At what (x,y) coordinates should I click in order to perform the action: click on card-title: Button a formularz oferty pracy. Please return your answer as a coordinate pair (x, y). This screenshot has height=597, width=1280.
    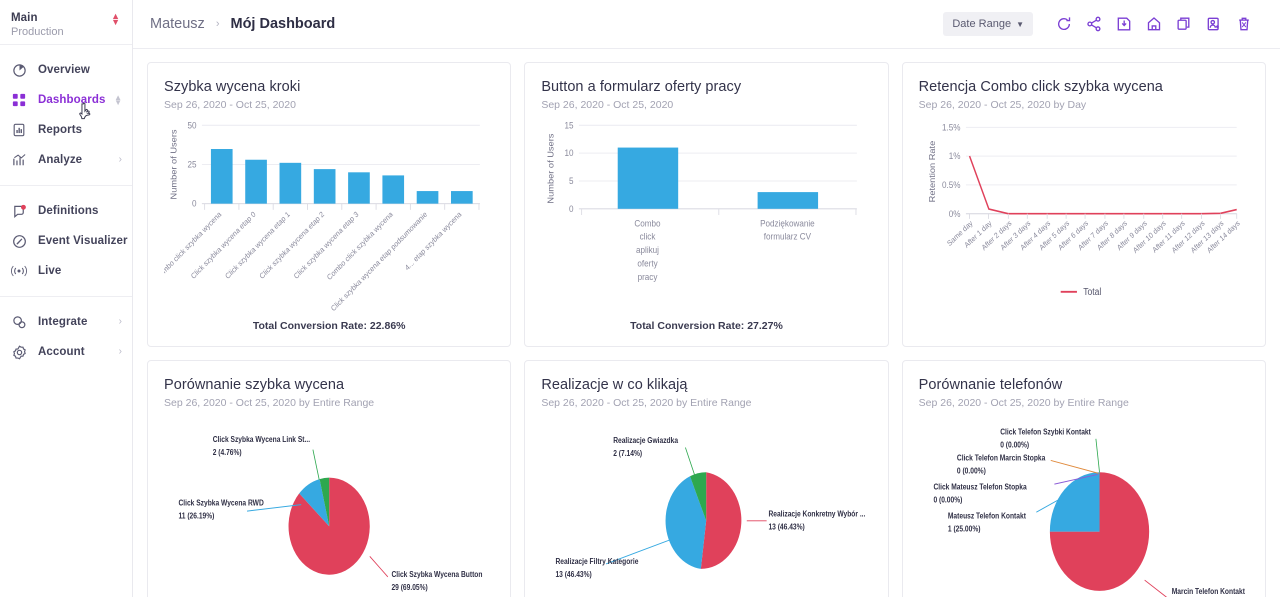
    Looking at the image, I should click on (641, 87).